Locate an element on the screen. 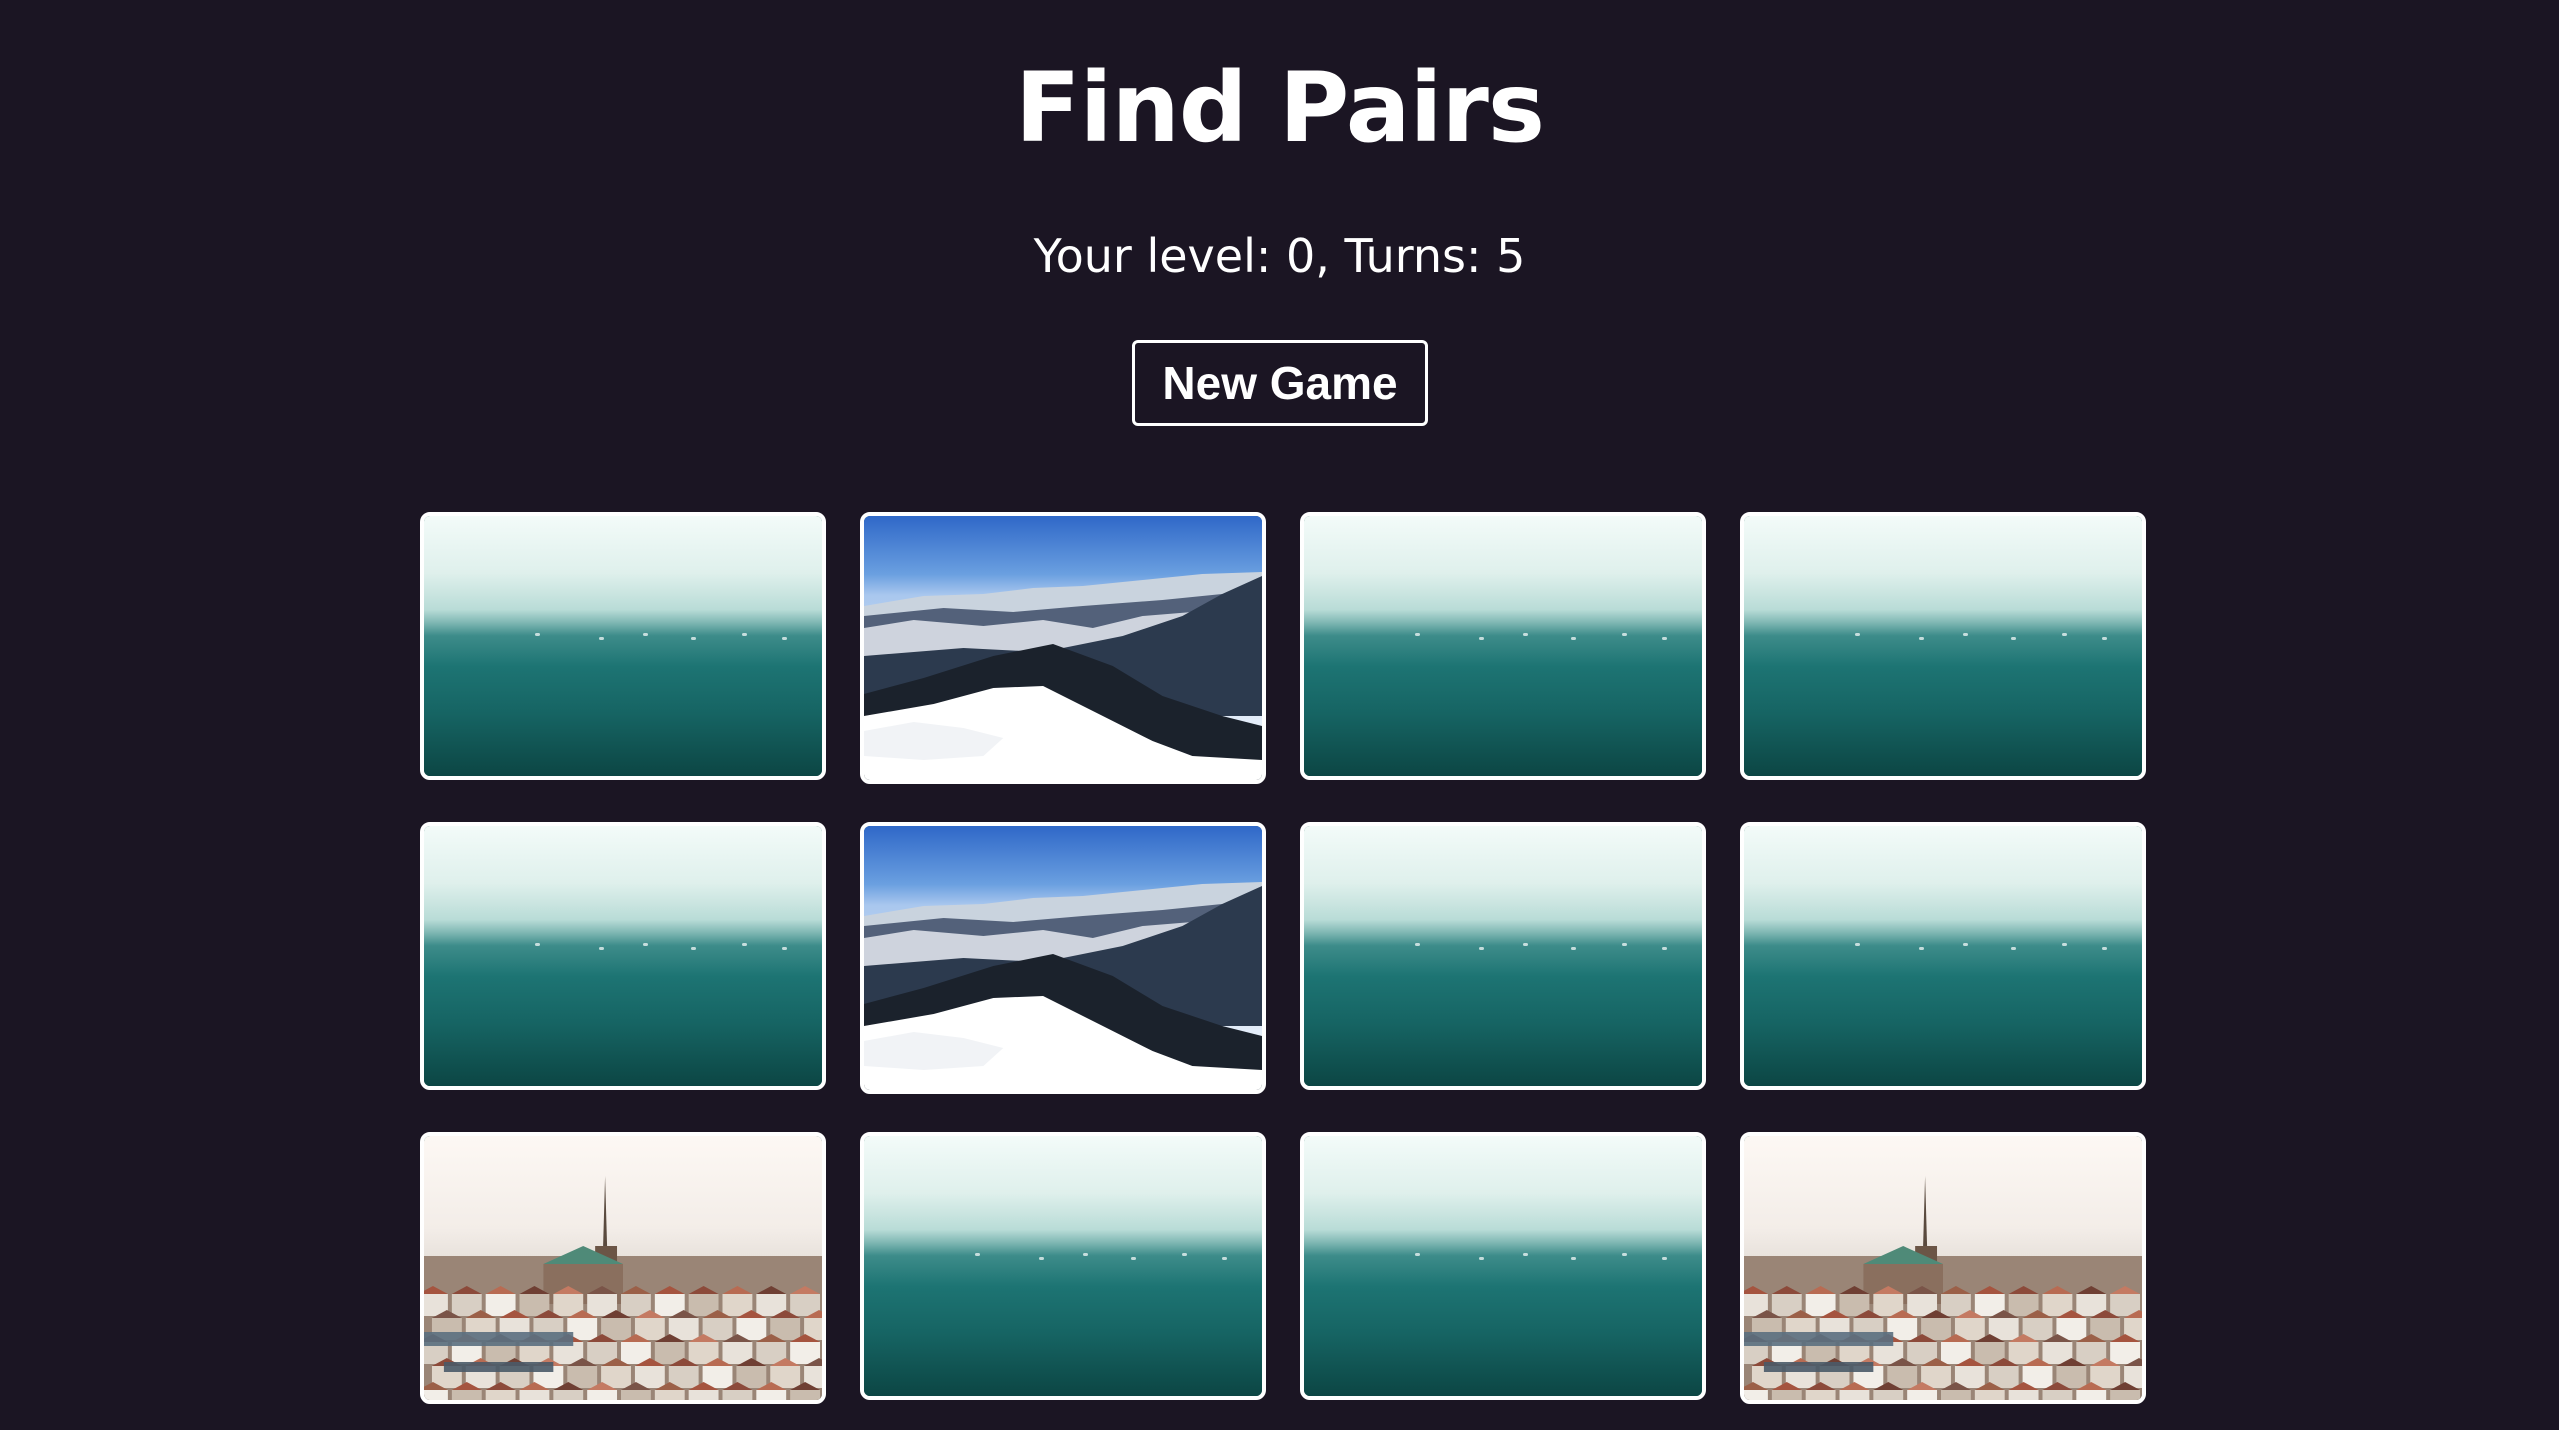  new-game-button: New Game is located at coordinates (1280, 383).